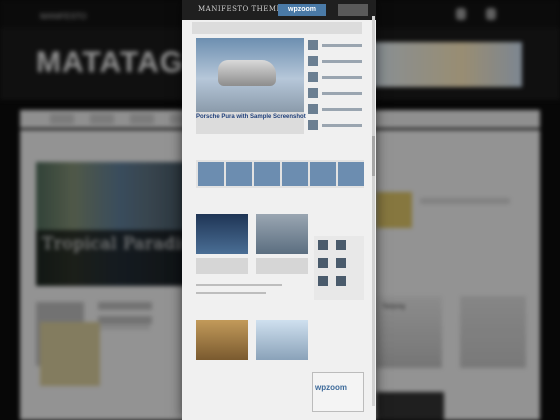 This screenshot has width=560, height=420. I want to click on device-brand: MANIFESTO THEME, so click(240, 9).